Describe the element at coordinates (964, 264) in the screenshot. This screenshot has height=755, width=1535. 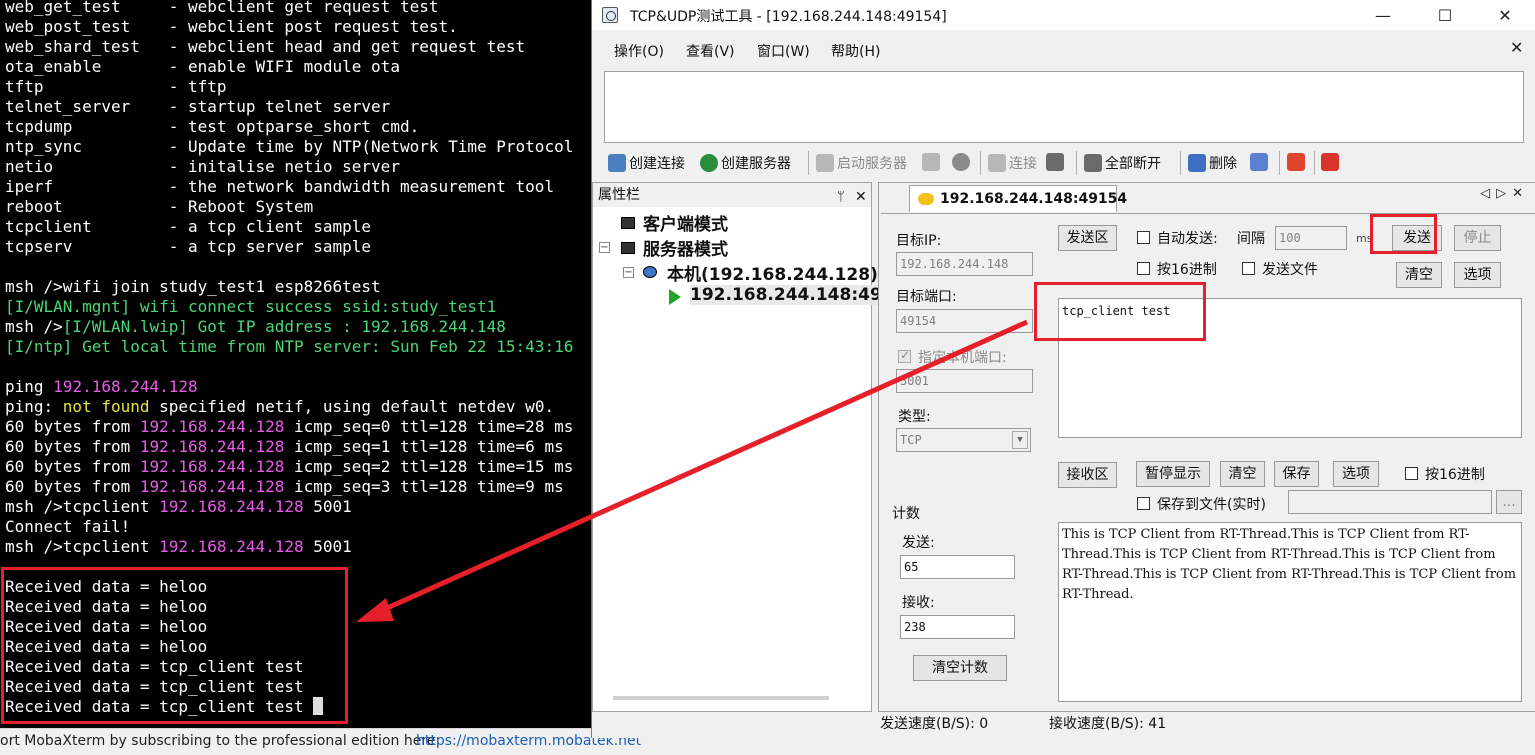
I see `target-ip-field: 192.168.244.148` at that location.